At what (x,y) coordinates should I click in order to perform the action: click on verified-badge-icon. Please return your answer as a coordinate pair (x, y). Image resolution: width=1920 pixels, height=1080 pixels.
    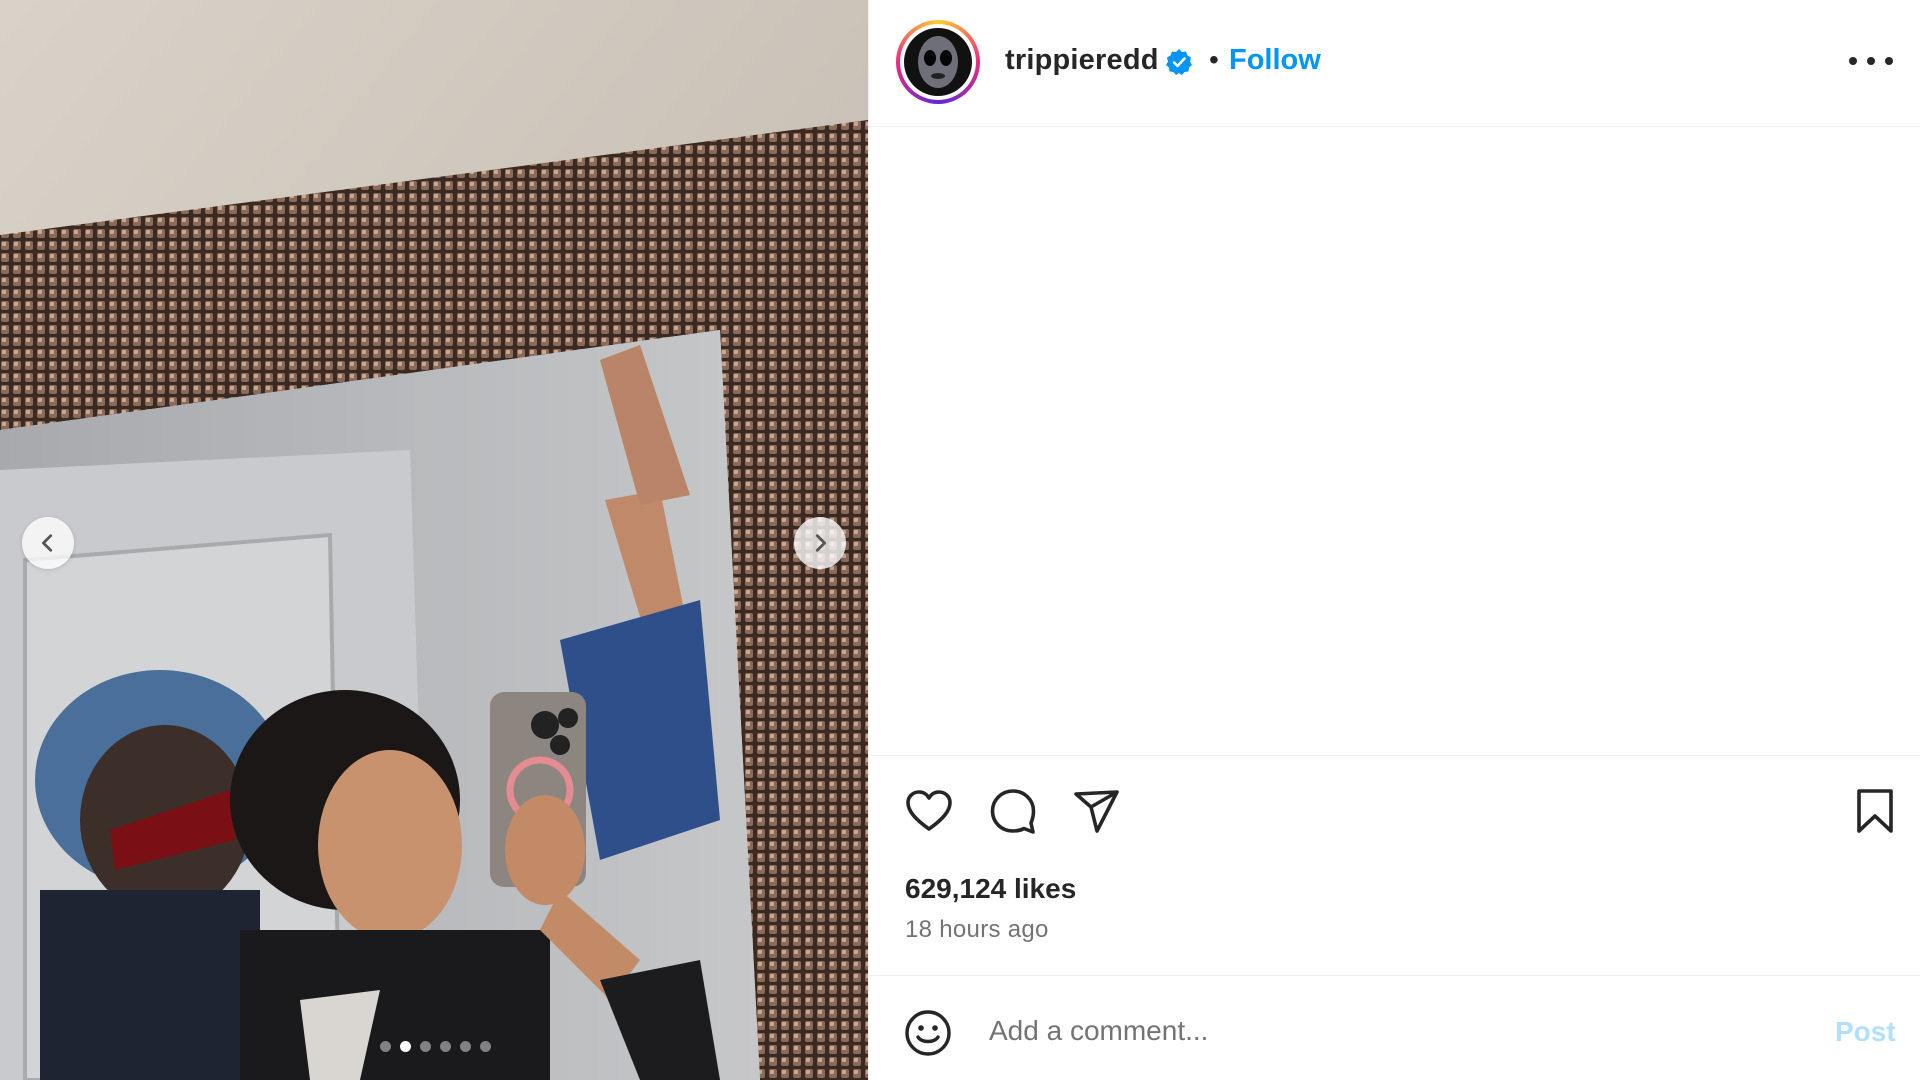
    Looking at the image, I should click on (1179, 62).